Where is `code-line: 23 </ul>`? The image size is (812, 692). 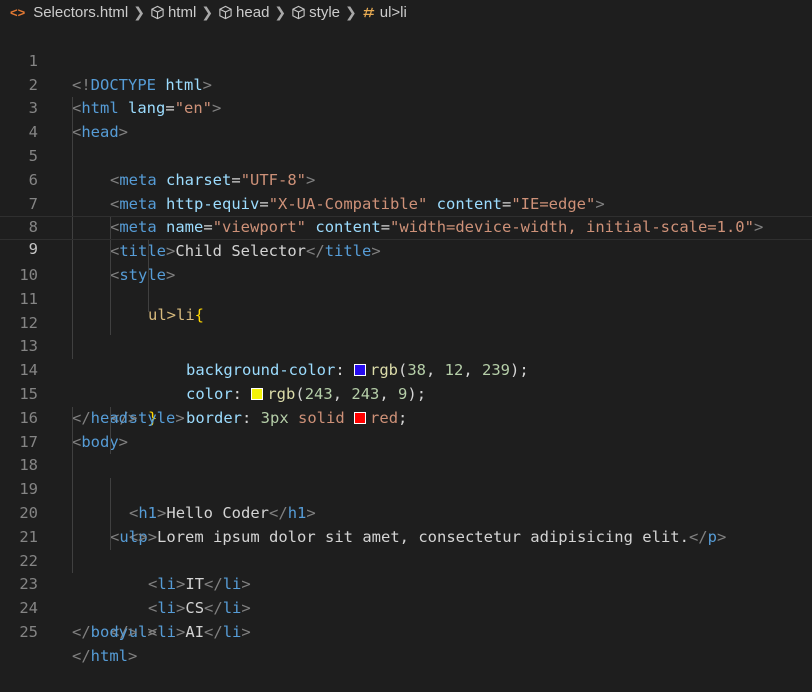
code-line: 23 </ul> is located at coordinates (406, 595).